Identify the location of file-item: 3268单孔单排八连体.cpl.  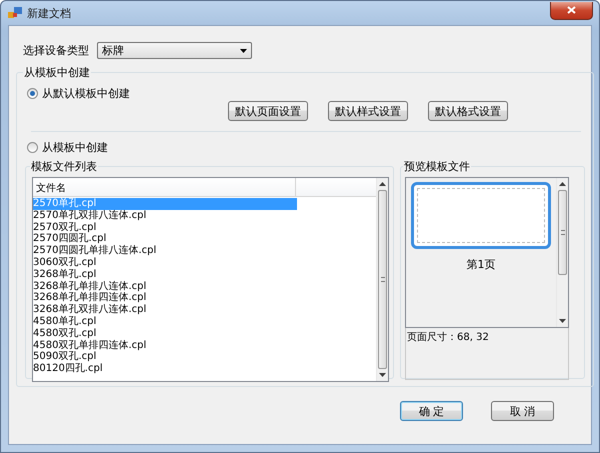
(165, 286).